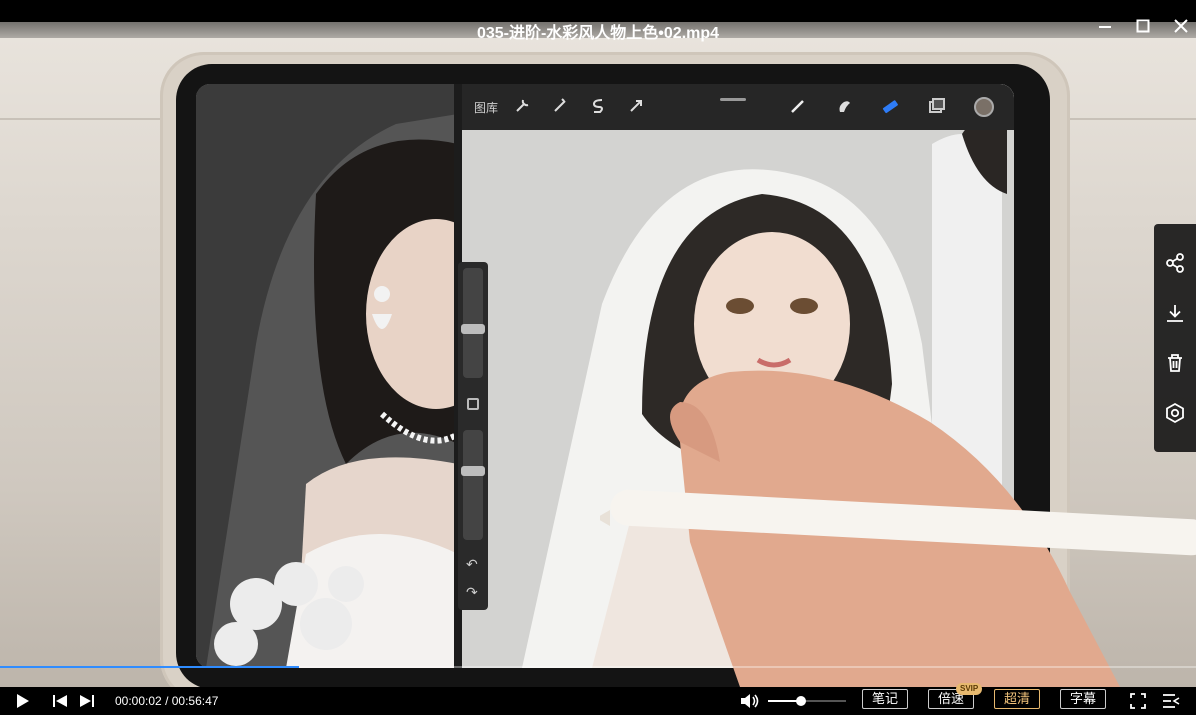  What do you see at coordinates (598, 667) in the screenshot?
I see `progress-bar` at bounding box center [598, 667].